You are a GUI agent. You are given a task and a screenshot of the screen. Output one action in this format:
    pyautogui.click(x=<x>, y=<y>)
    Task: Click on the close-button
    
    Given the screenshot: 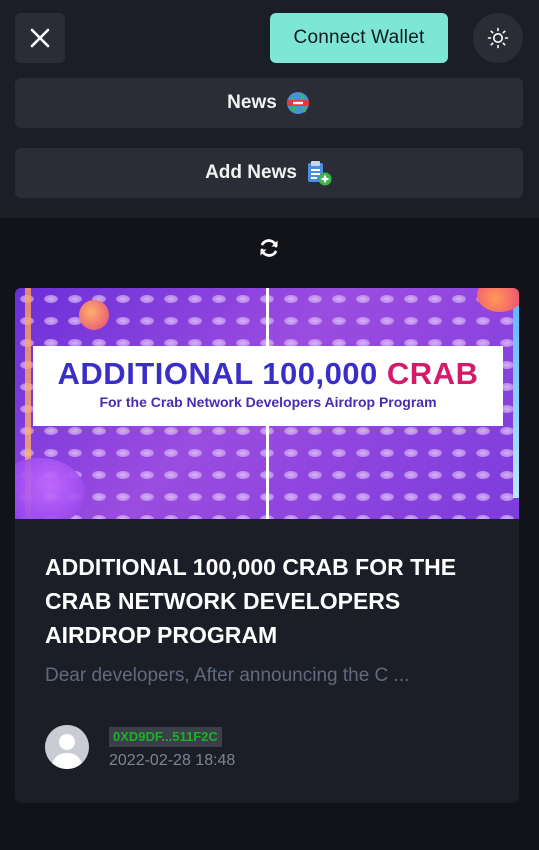 What is the action you would take?
    pyautogui.click(x=40, y=38)
    